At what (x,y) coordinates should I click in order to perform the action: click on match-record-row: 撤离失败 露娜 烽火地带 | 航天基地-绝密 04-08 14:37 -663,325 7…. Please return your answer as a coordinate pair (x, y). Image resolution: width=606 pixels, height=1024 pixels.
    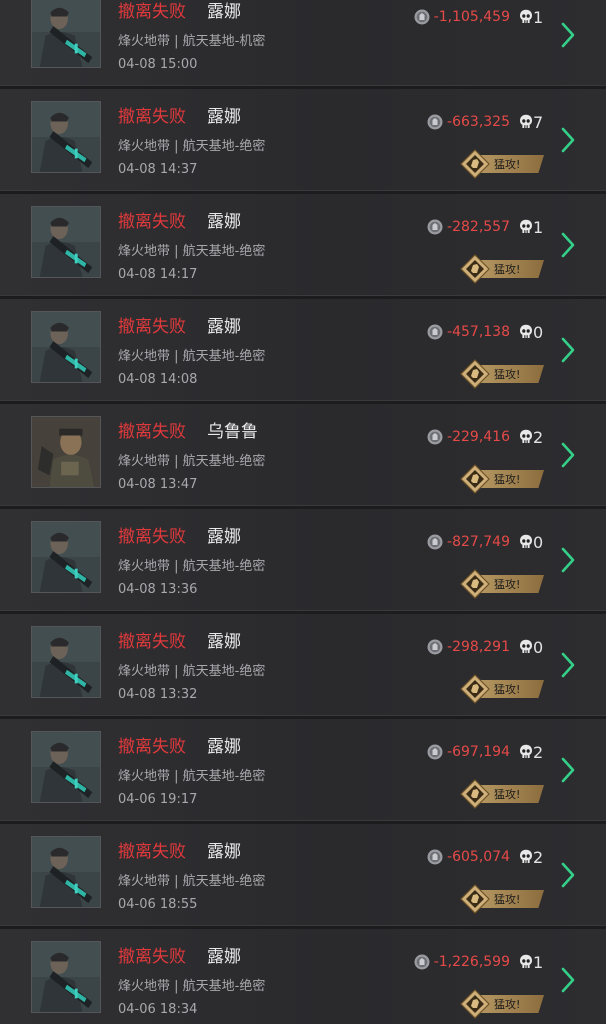
    Looking at the image, I should click on (303, 140).